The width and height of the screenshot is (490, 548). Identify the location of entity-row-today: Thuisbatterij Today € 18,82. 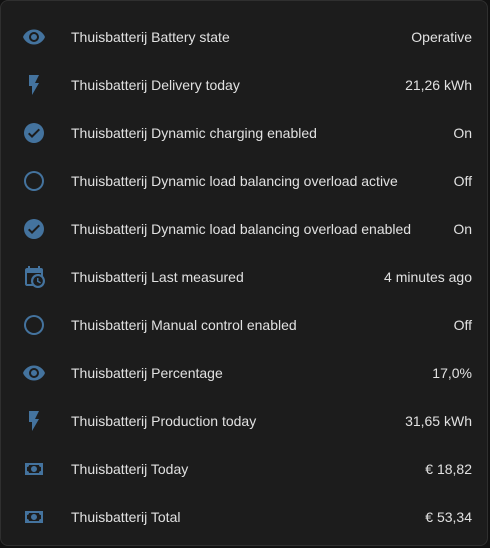
(244, 469).